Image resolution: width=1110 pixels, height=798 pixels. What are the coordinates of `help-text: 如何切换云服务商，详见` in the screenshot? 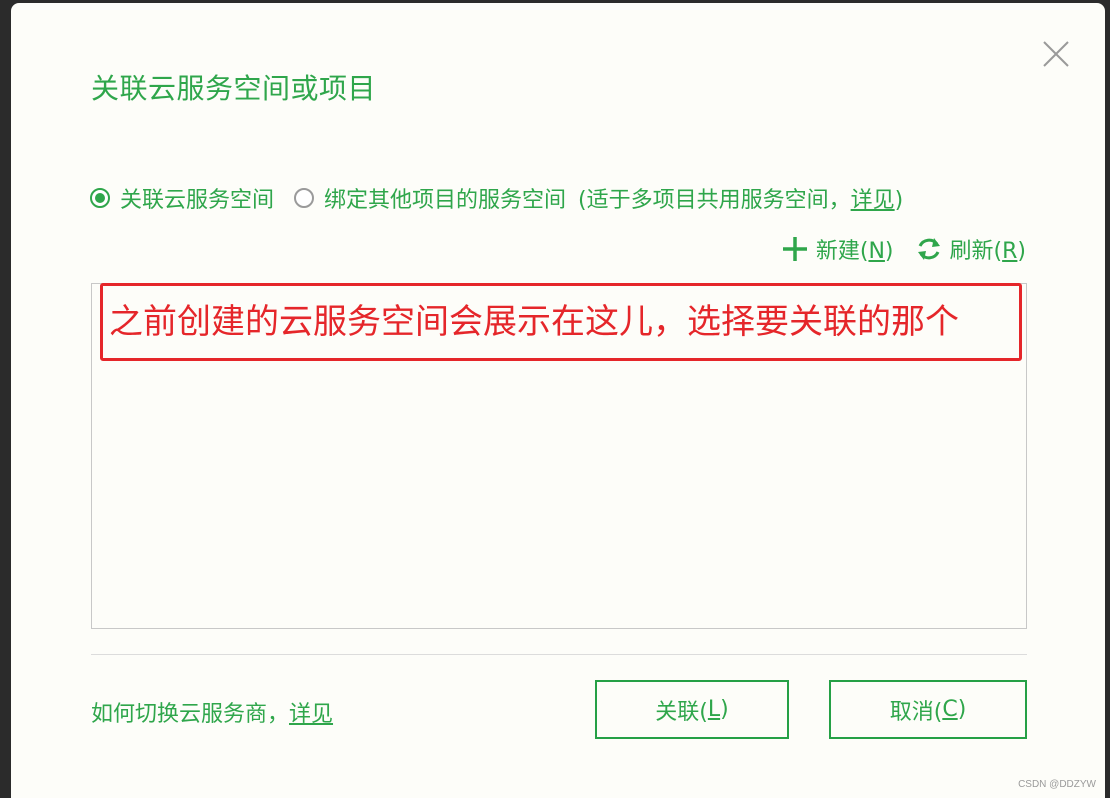 It's located at (212, 712).